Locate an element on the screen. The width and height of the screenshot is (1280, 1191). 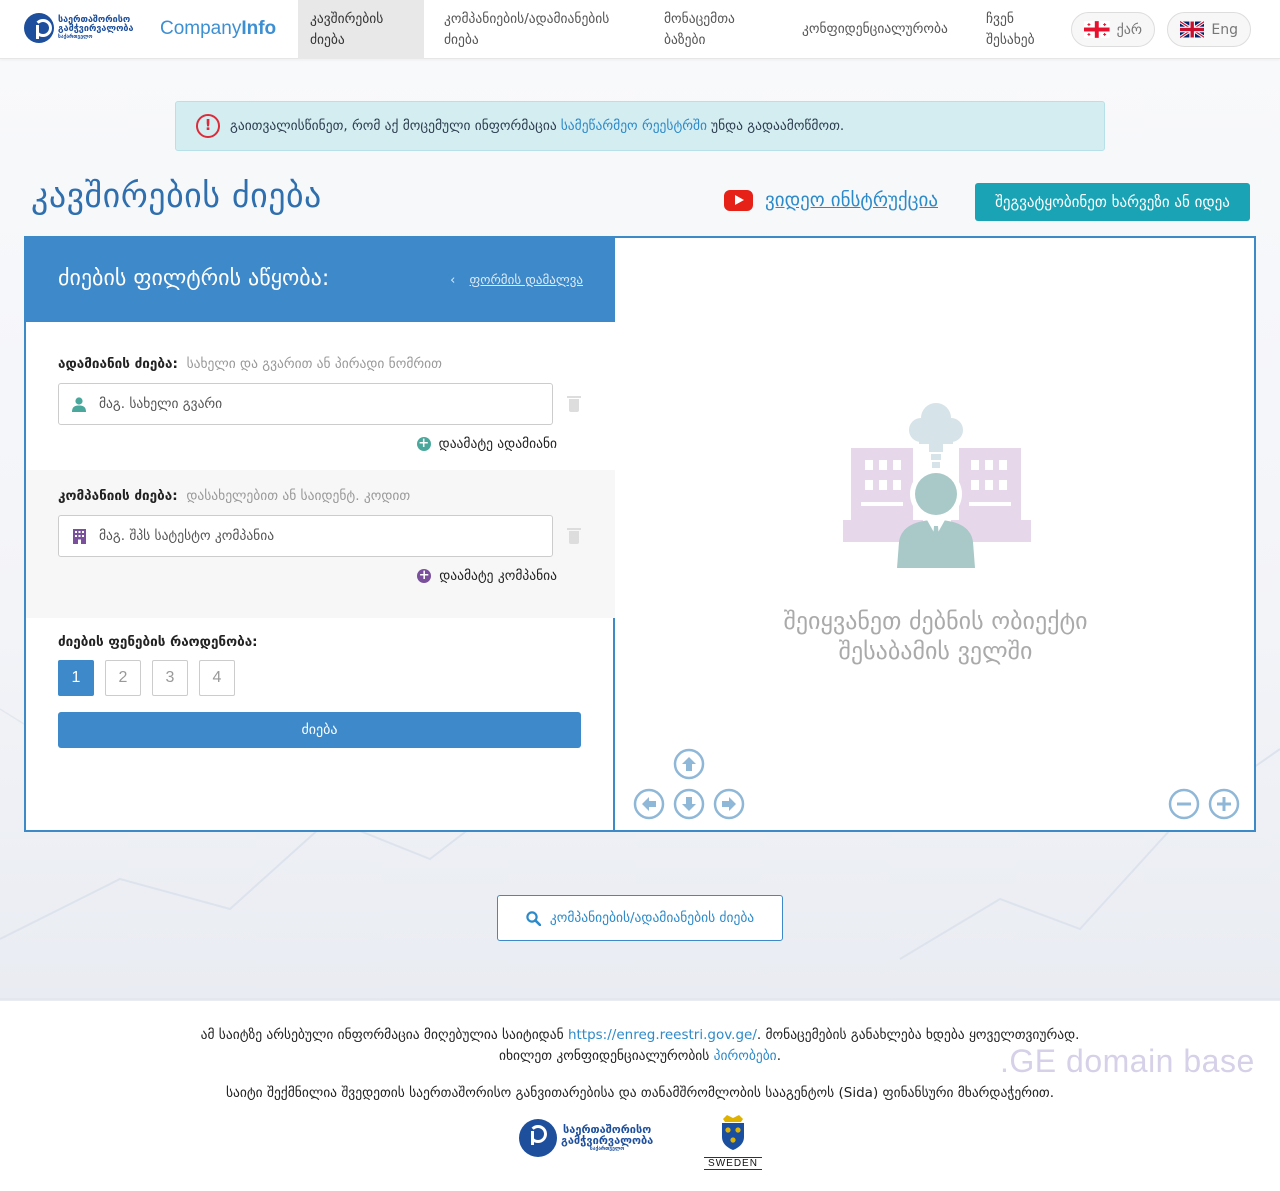
person-search-label: ადამიანის ძიება: is located at coordinates (118, 364).